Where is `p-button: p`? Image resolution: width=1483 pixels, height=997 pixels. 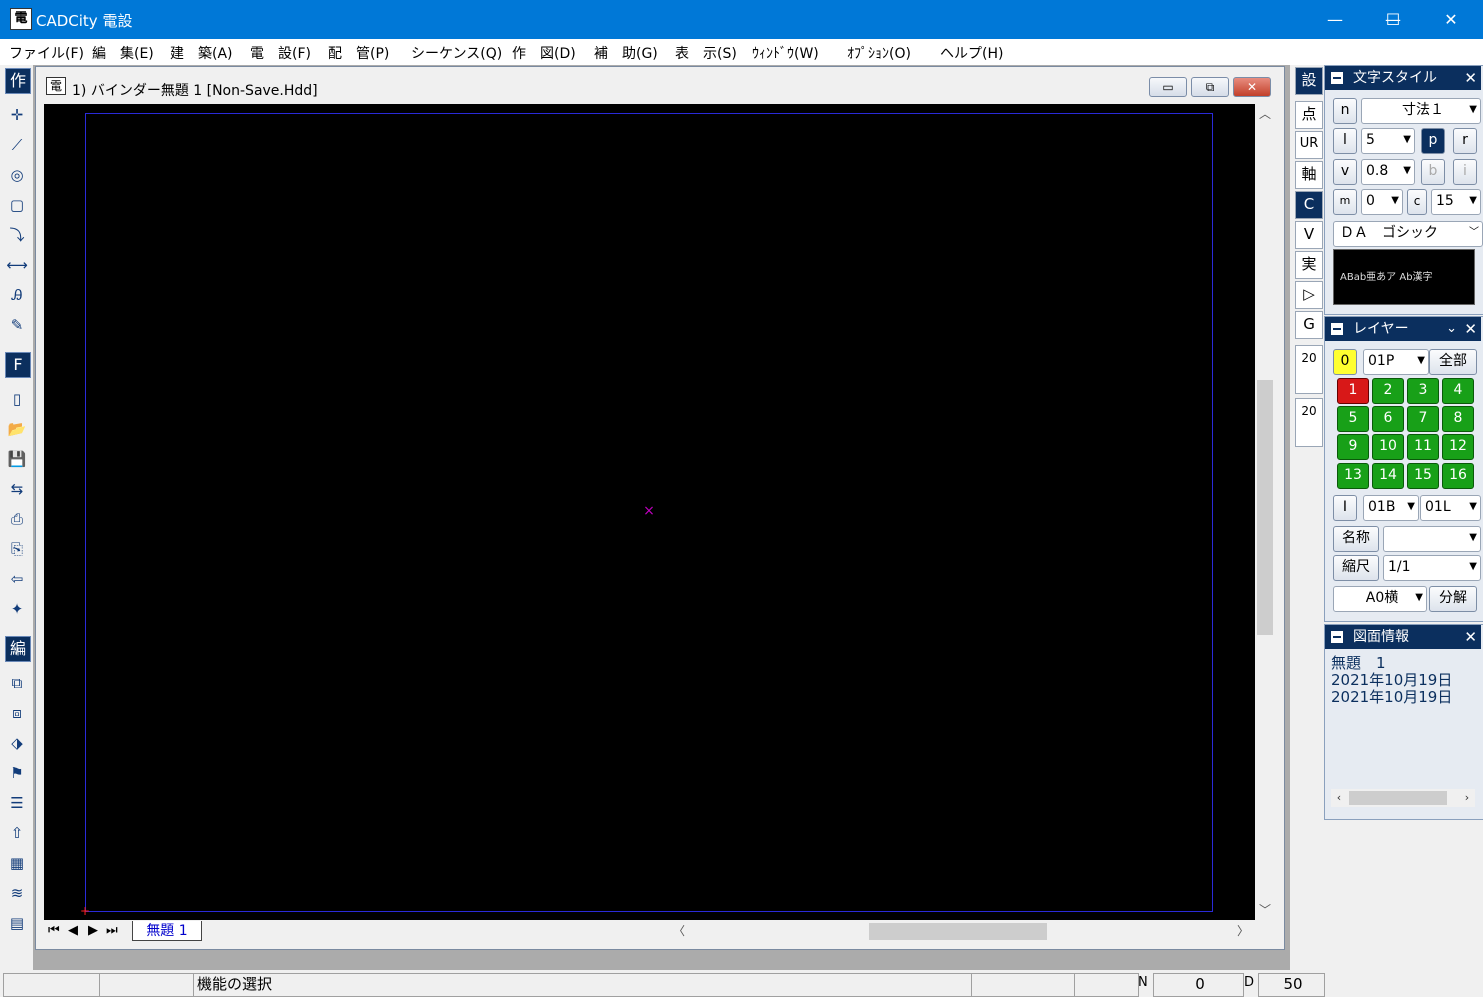 p-button: p is located at coordinates (1433, 141).